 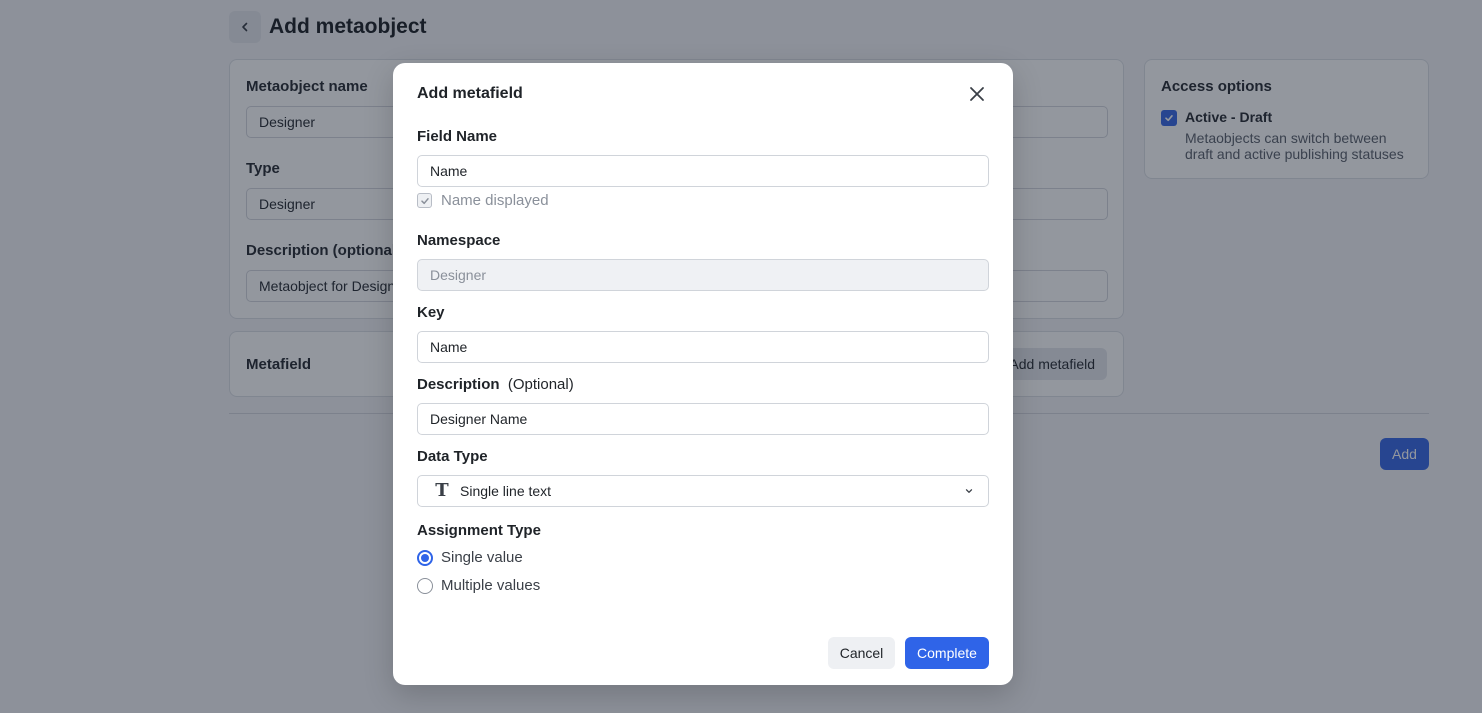 I want to click on name-displayed-row: Name displayed, so click(x=483, y=200).